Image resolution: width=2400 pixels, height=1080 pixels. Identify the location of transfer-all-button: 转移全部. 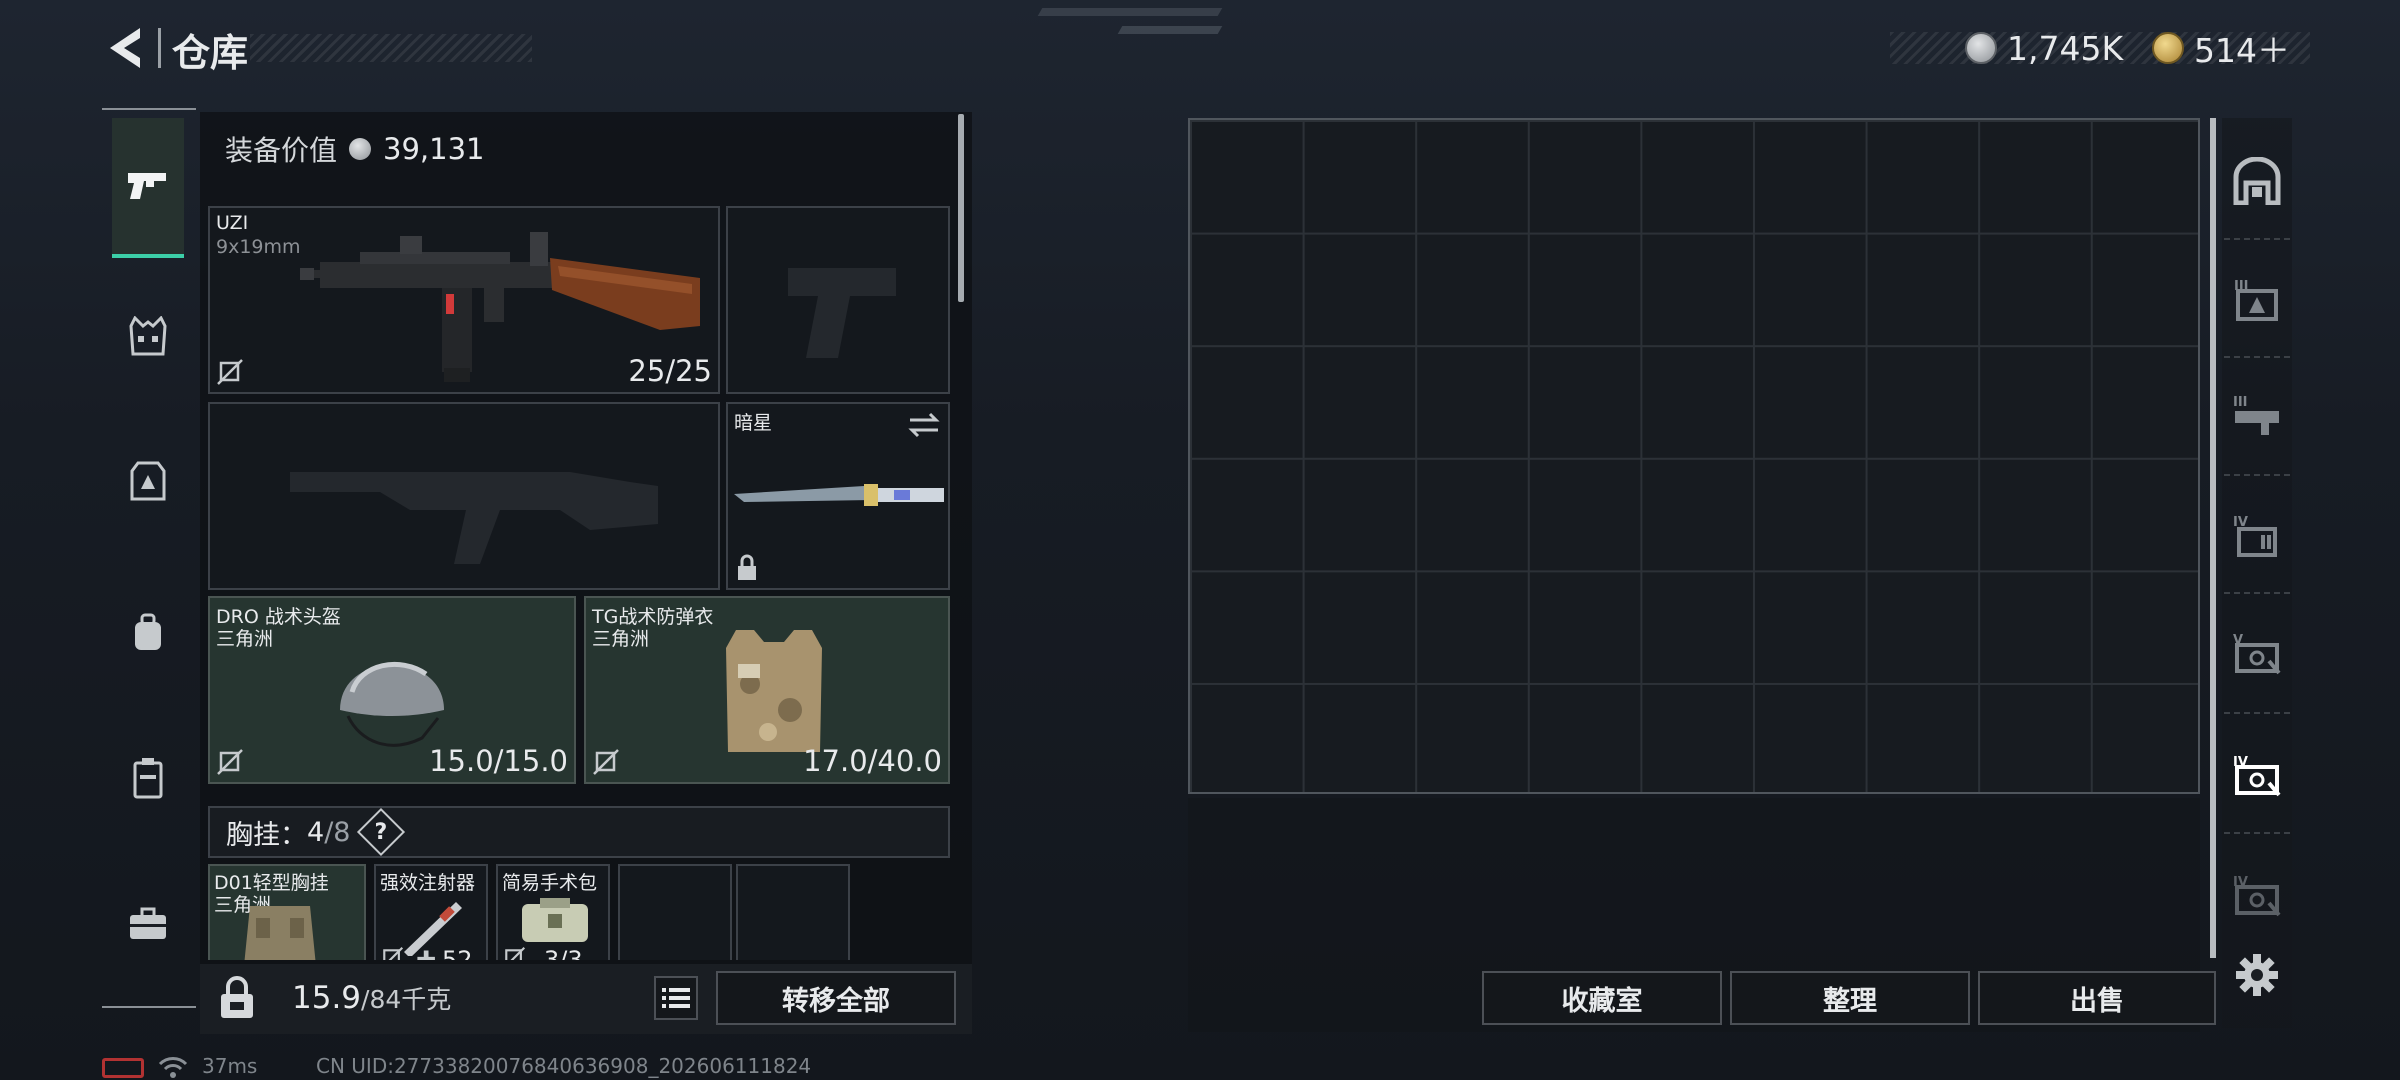
(836, 998).